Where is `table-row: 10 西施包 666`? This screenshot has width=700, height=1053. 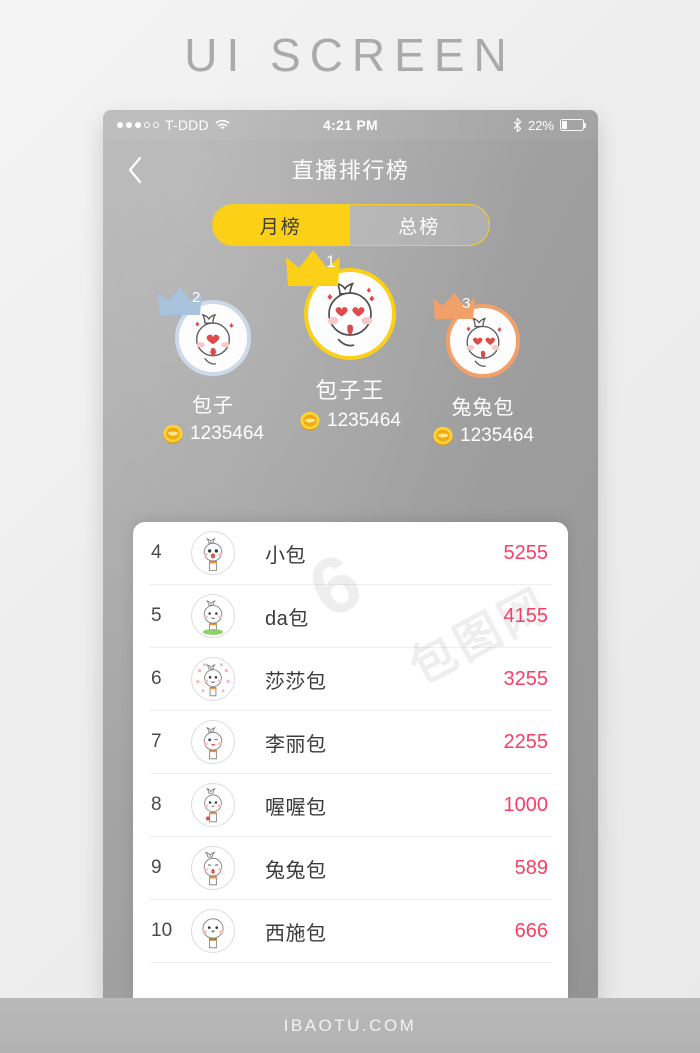 table-row: 10 西施包 666 is located at coordinates (350, 931).